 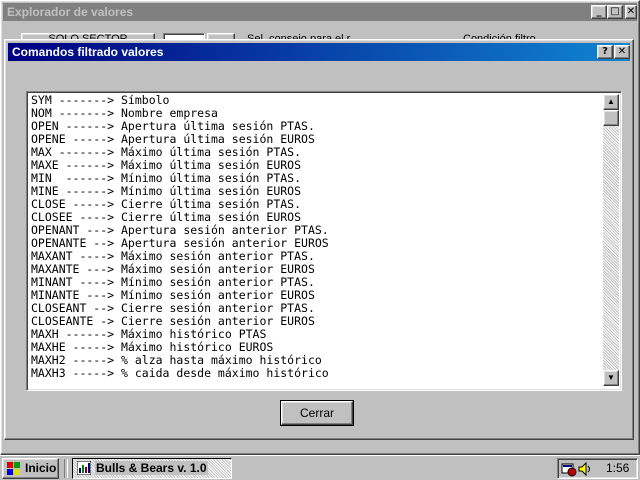 I want to click on main-minimize-button: _, so click(x=599, y=12).